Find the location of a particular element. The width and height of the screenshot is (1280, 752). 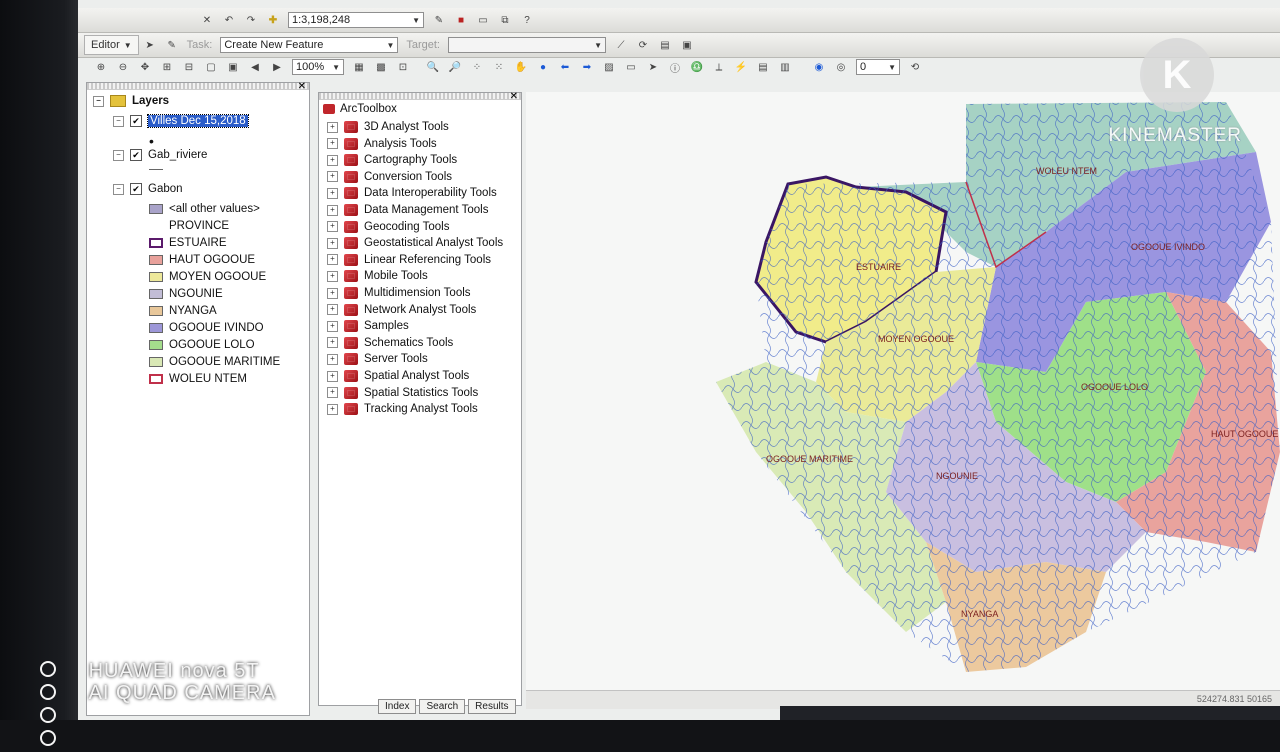

legend-item: OGOOUE IVINDO is located at coordinates (206, 328).